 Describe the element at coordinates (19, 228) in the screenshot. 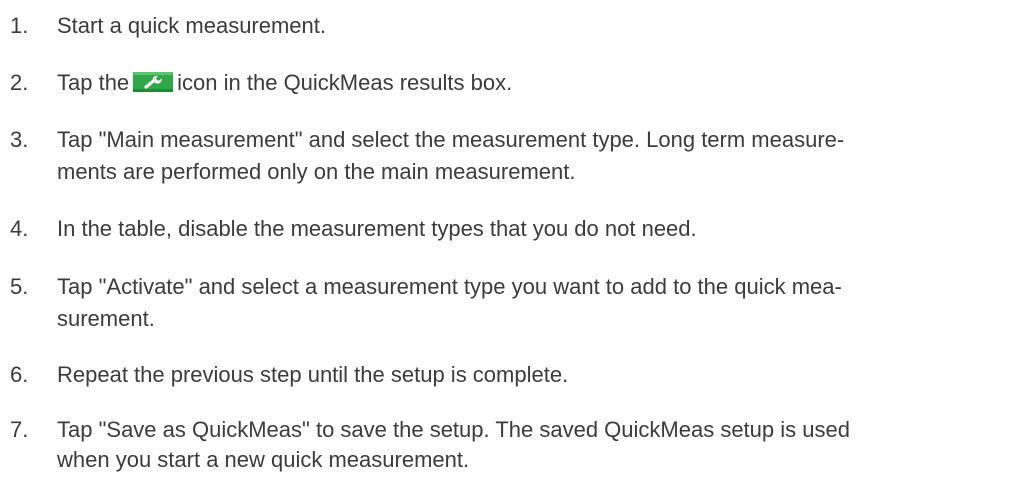

I see `step-number: 4.` at that location.